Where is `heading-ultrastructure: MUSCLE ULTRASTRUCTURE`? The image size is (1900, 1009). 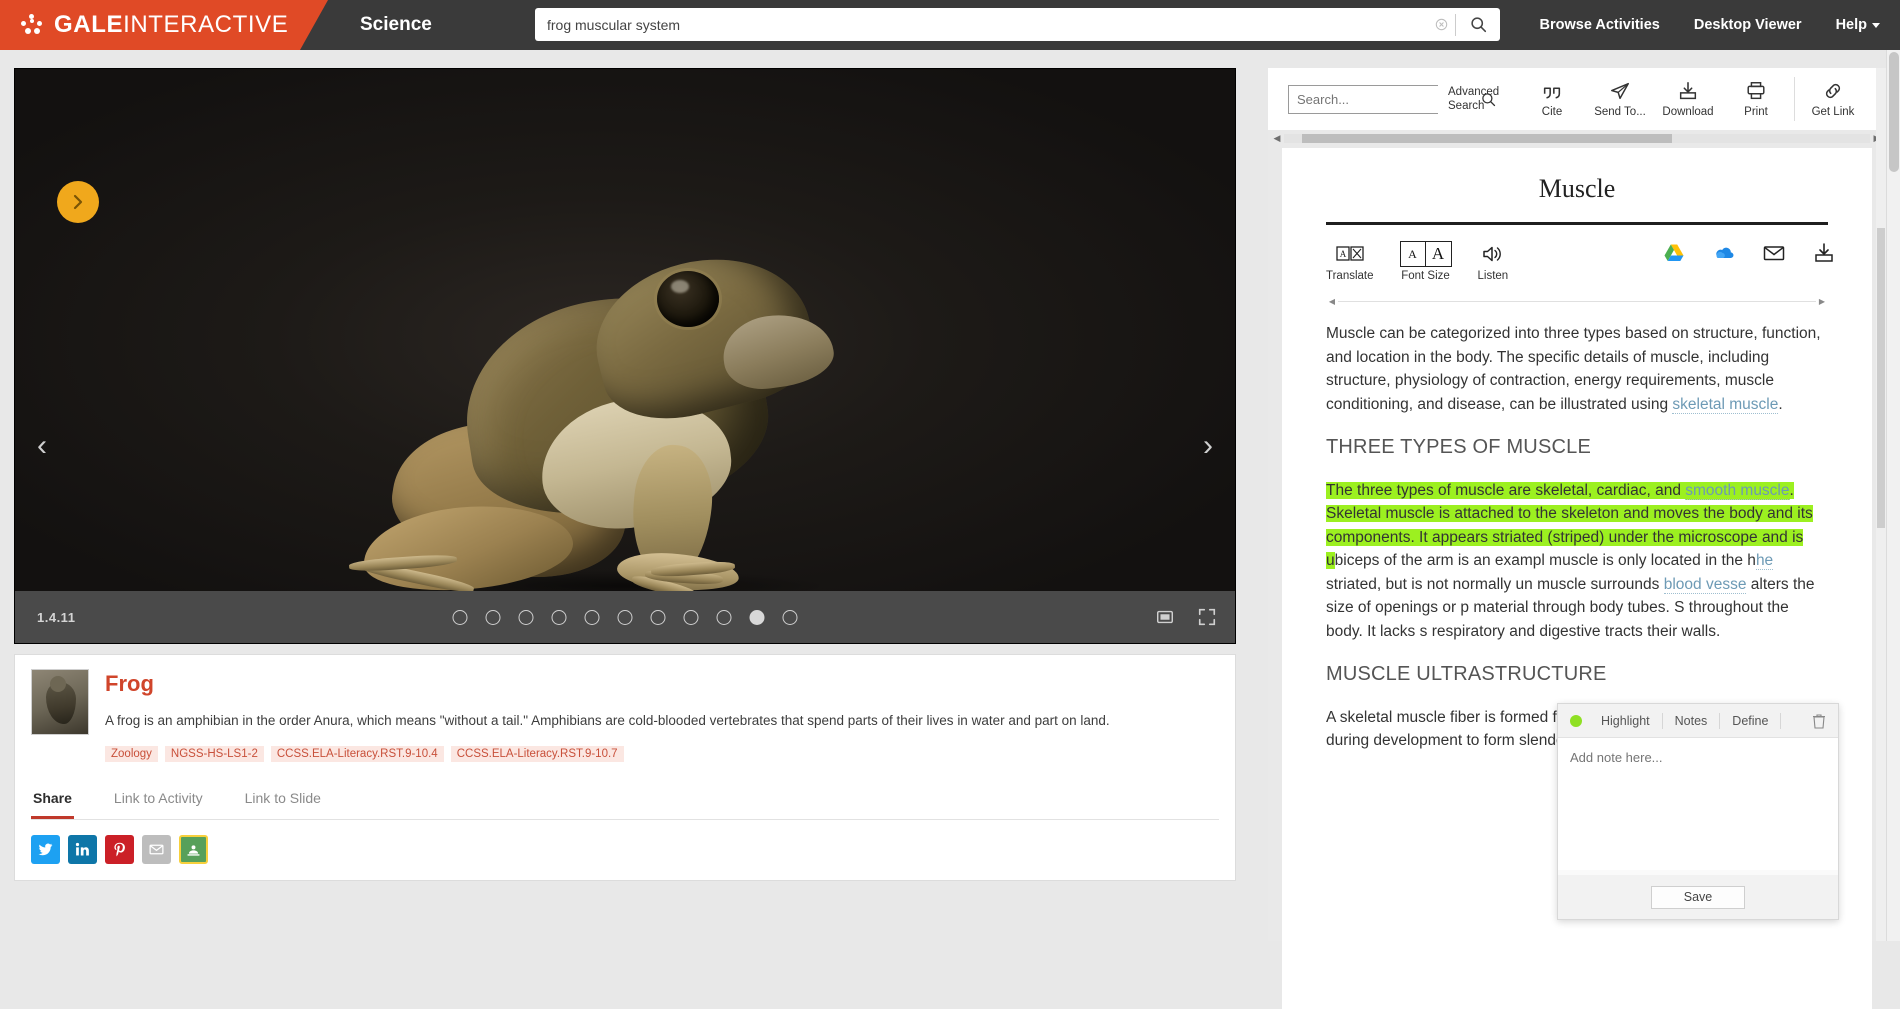
heading-ultrastructure: MUSCLE ULTRASTRUCTURE is located at coordinates (1466, 674).